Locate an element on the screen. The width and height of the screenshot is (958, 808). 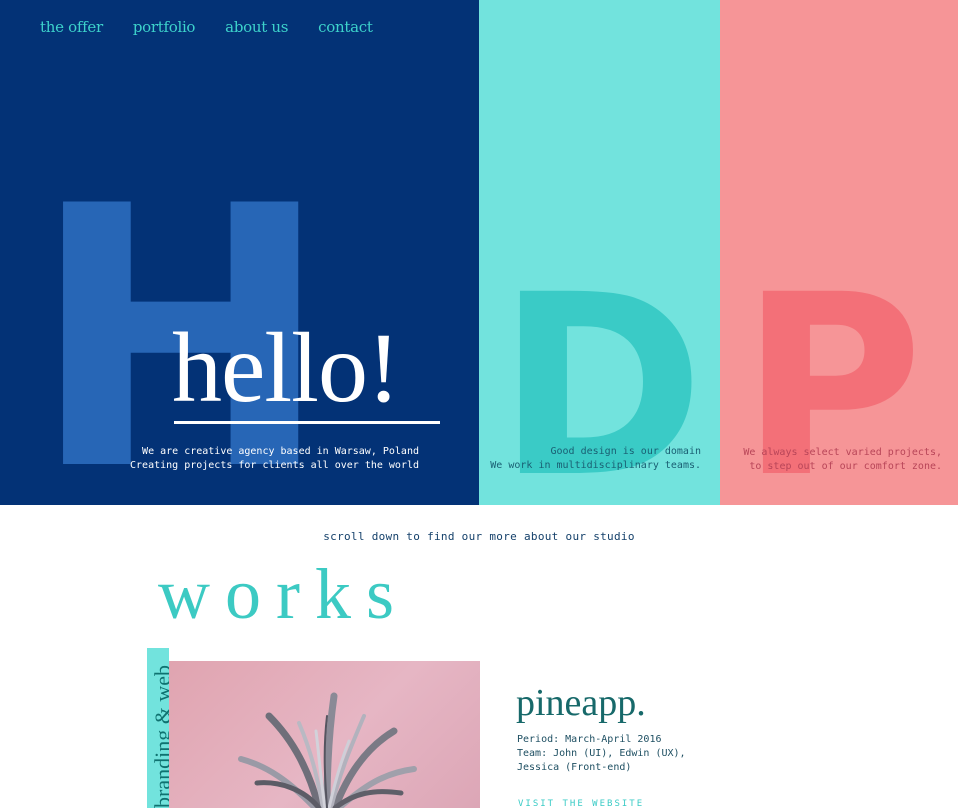
main-nav: the offer portfolio about us contact is located at coordinates (206, 27).